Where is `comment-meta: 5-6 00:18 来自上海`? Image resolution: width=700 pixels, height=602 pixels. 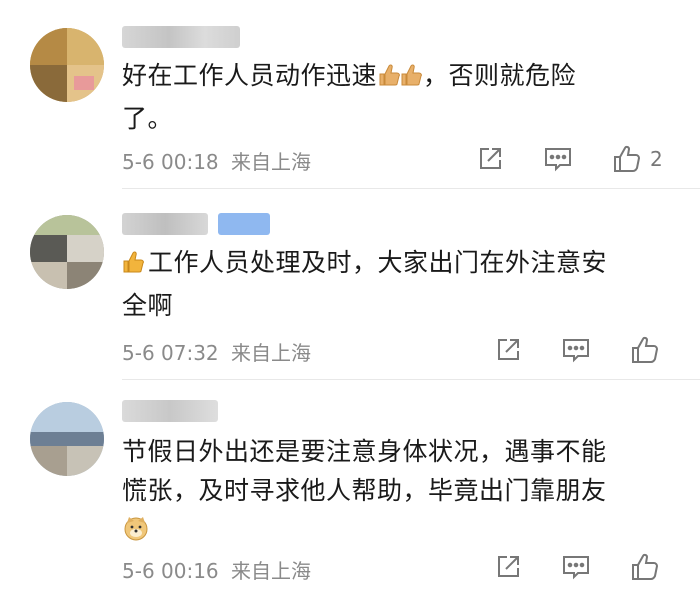
comment-meta: 5-6 00:18 来自上海 is located at coordinates (216, 160).